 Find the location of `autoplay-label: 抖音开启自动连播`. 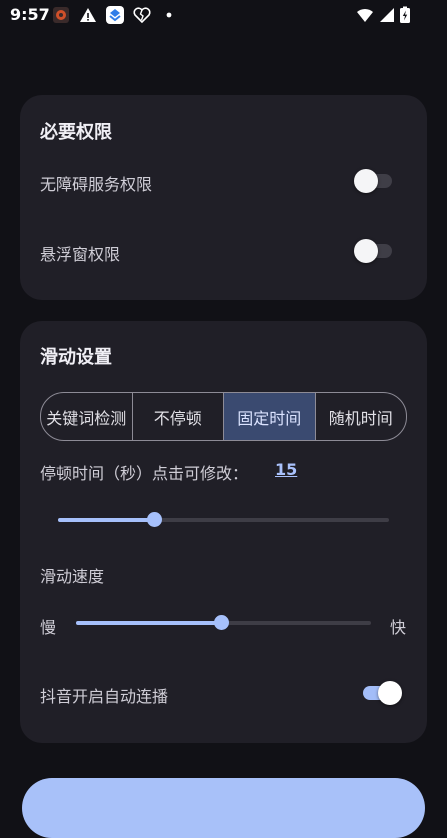

autoplay-label: 抖音开启自动连播 is located at coordinates (104, 696).